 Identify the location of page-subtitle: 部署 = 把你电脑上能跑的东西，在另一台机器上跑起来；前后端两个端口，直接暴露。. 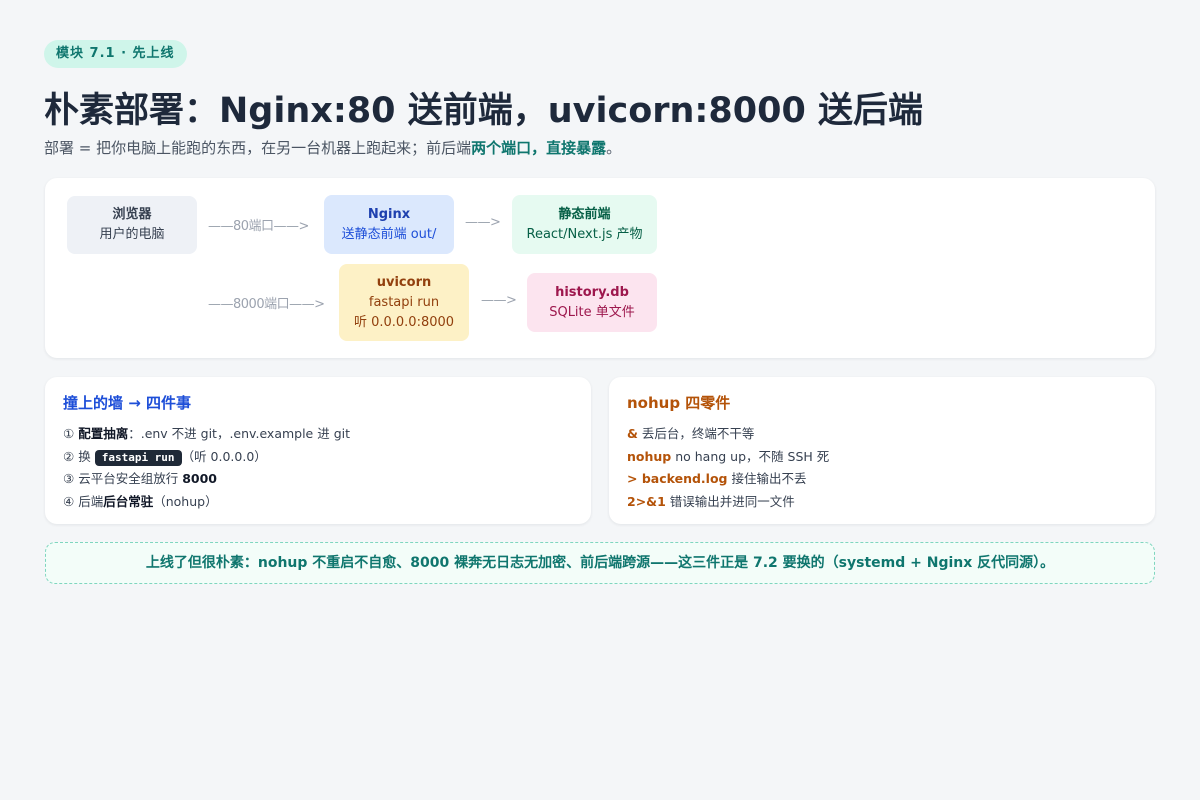
(599, 147).